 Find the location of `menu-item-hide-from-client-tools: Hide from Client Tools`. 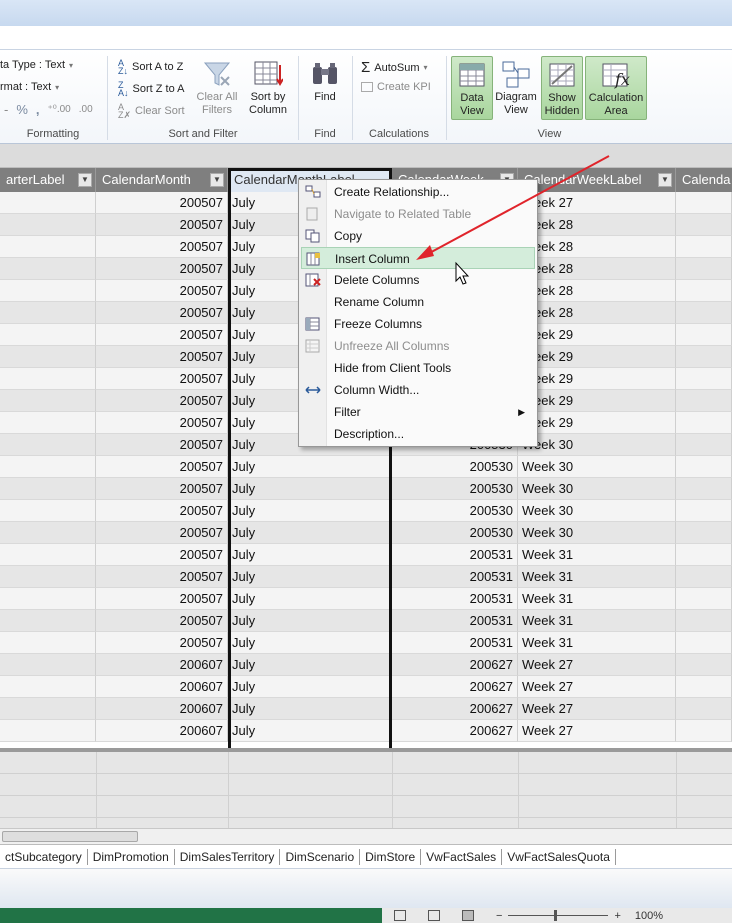

menu-item-hide-from-client-tools: Hide from Client Tools is located at coordinates (418, 368).